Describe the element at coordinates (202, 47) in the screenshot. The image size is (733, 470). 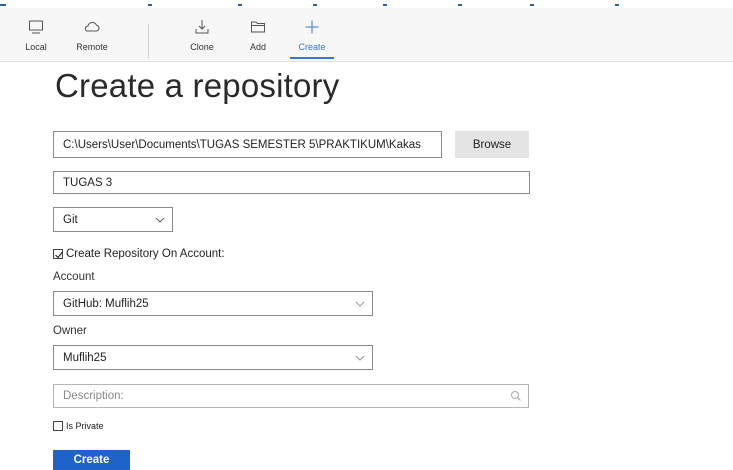
I see `toolbar-clone-label: Clone` at that location.